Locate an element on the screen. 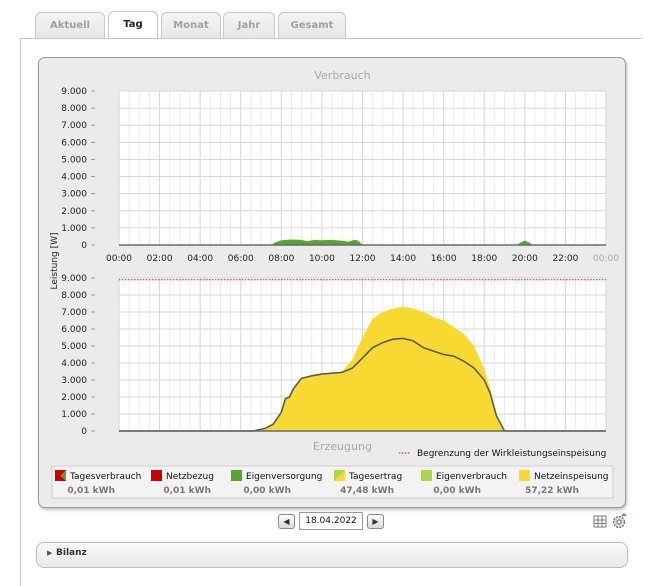 Image resolution: width=650 pixels, height=586 pixels. x-tick-label: 08:00 is located at coordinates (281, 259).